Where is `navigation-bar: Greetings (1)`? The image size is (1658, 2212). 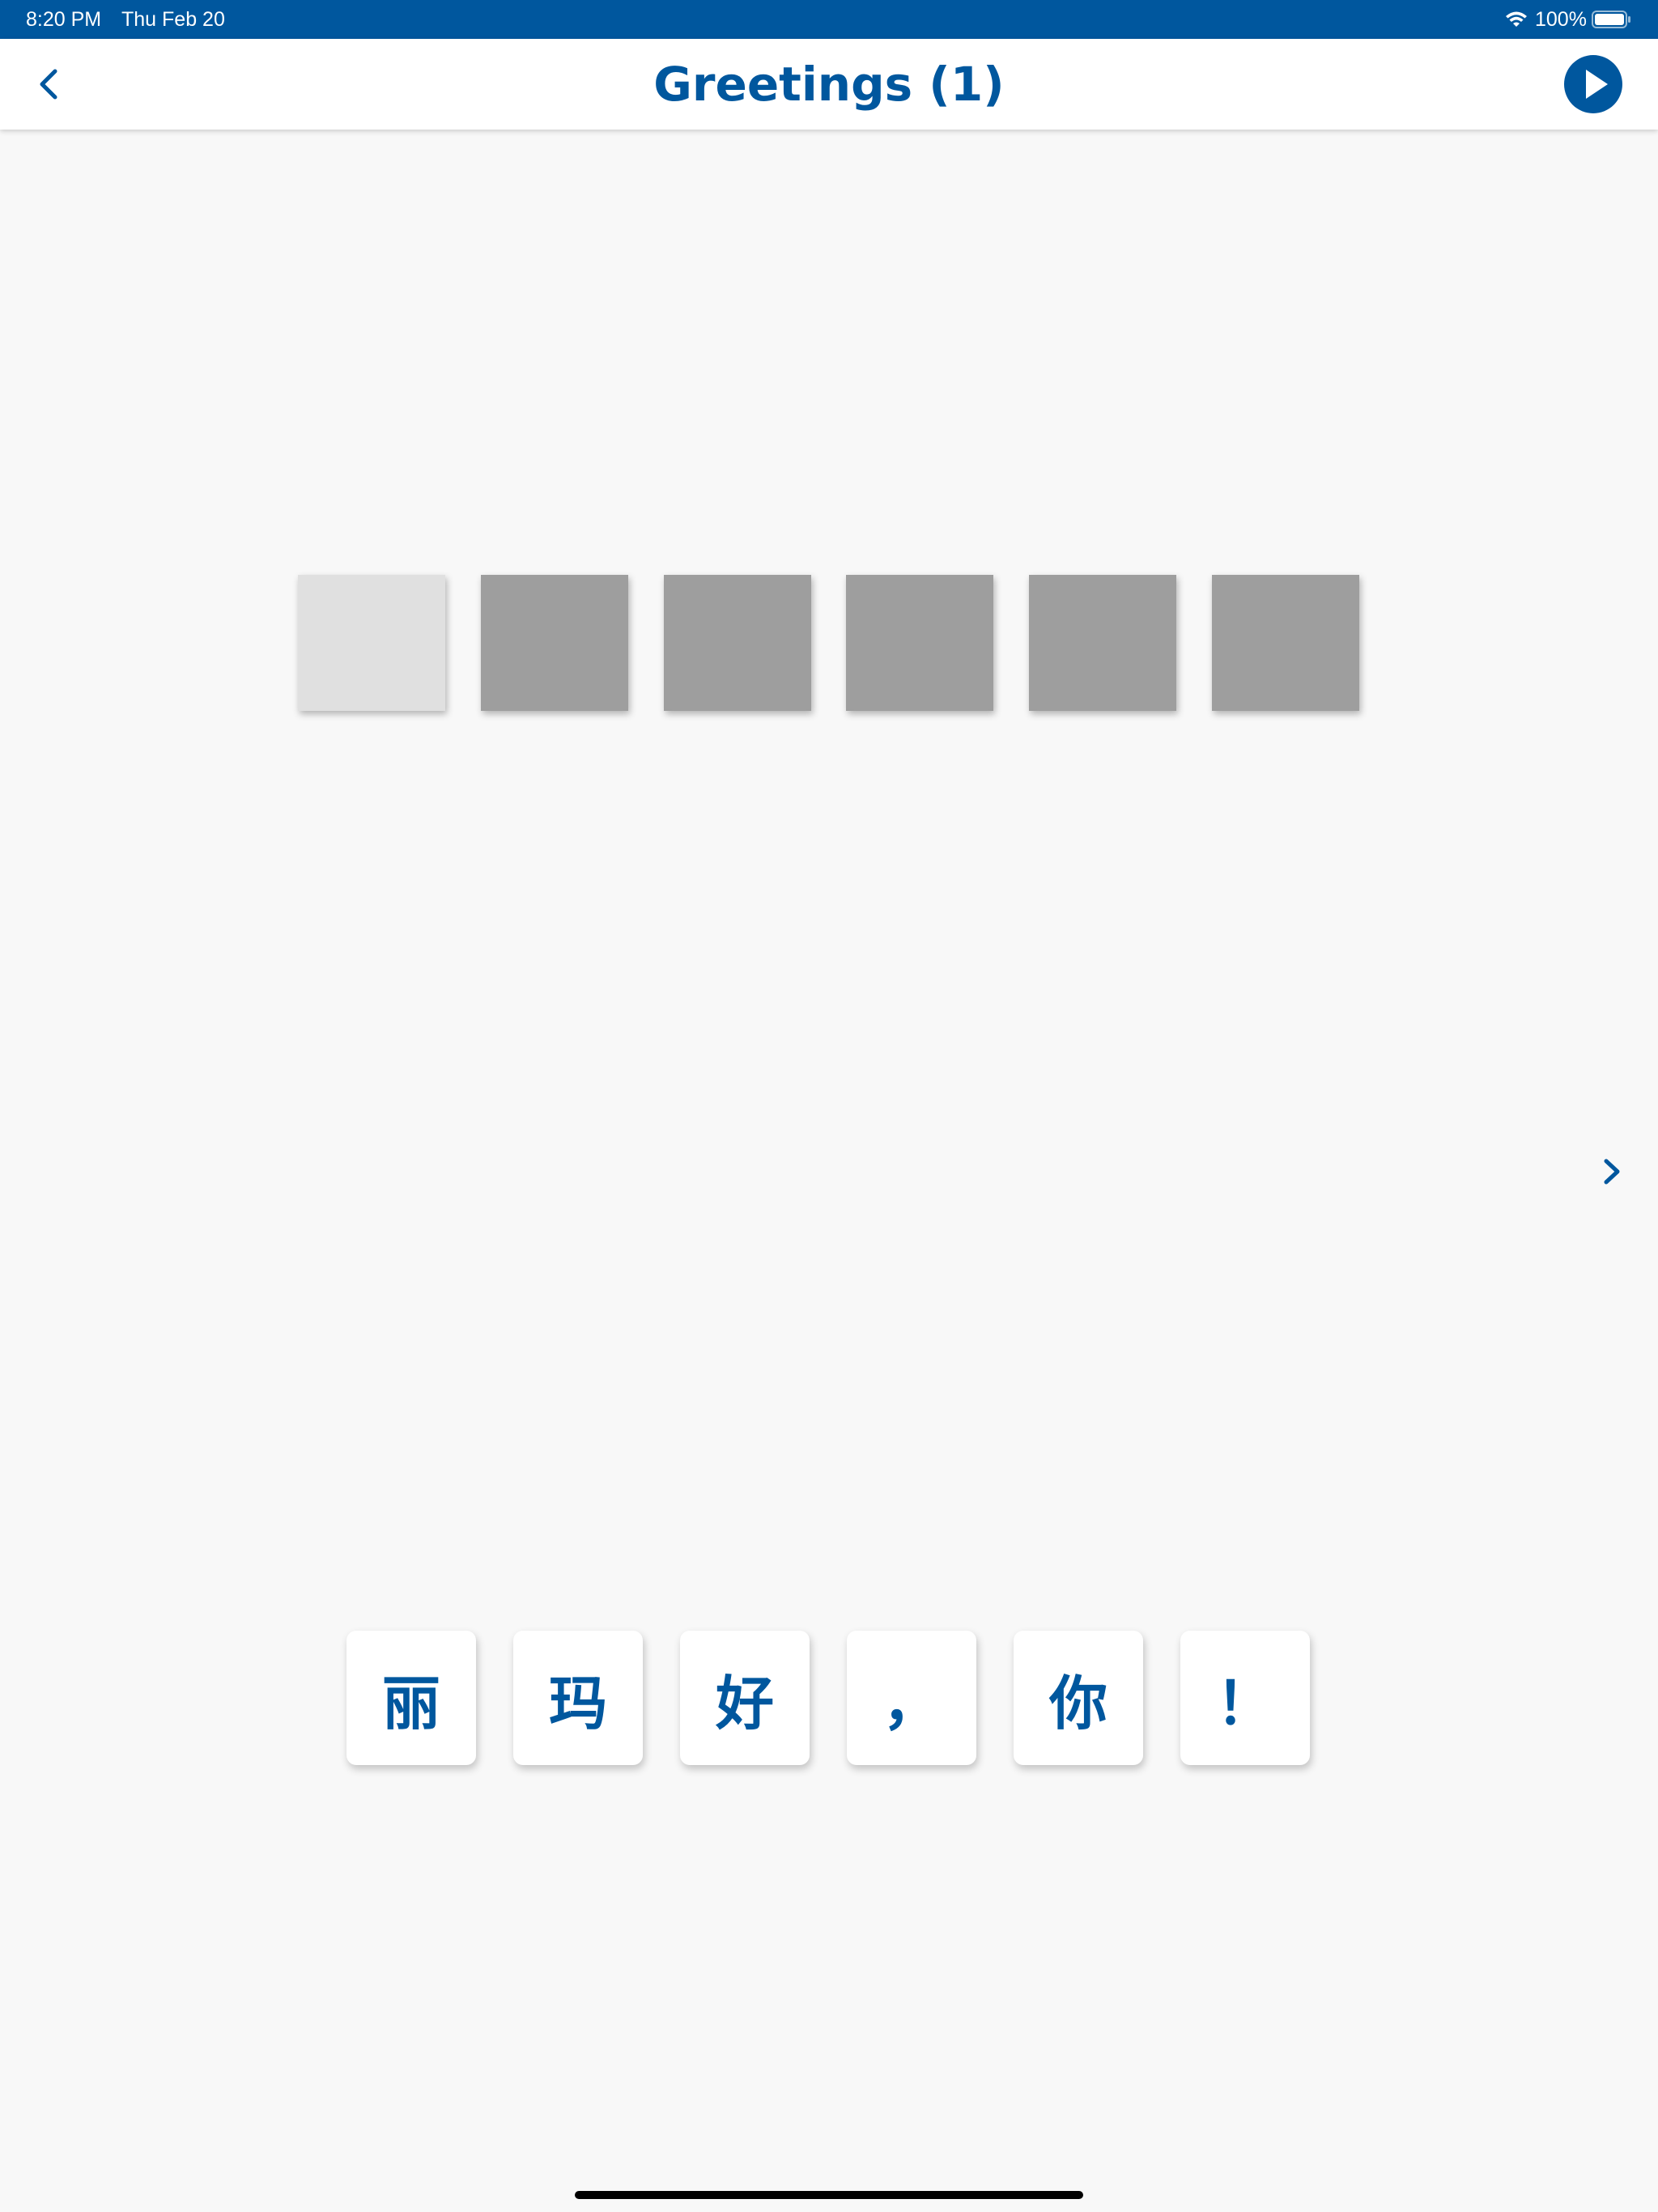
navigation-bar: Greetings (1) is located at coordinates (829, 85).